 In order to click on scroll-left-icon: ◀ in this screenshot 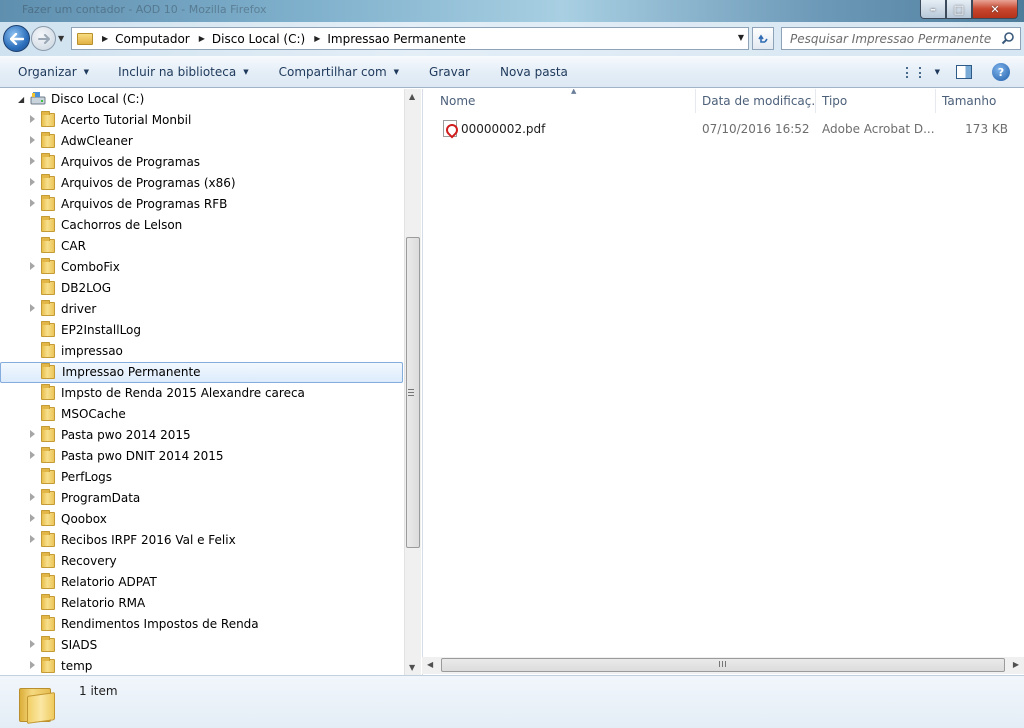, I will do `click(430, 664)`.